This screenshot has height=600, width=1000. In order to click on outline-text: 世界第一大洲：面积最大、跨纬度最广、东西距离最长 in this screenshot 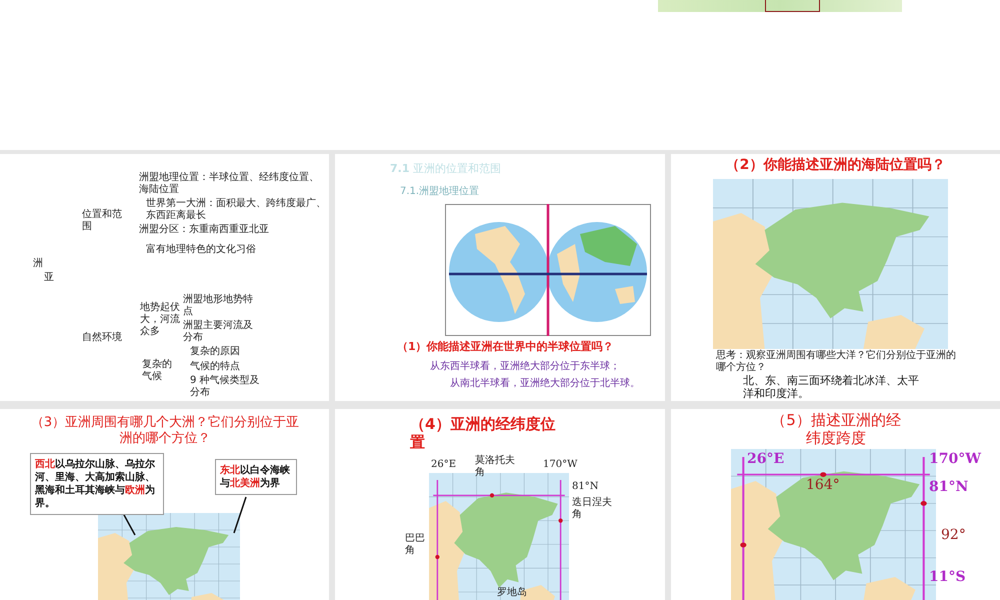, I will do `click(236, 210)`.